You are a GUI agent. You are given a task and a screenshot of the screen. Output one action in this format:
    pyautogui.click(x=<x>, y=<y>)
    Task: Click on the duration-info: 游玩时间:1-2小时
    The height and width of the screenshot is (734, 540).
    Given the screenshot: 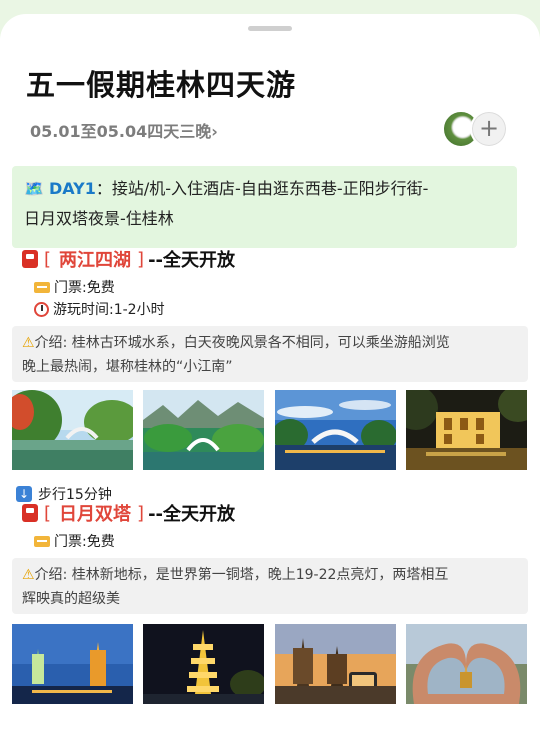 What is the action you would take?
    pyautogui.click(x=99, y=309)
    